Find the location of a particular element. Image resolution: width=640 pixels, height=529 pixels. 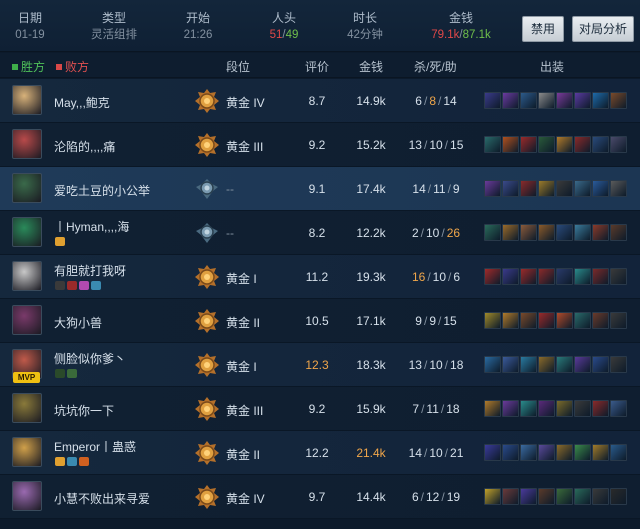

player-row: Emperor丨蛊惑 黄金 II 12.2 21.4k 14/10/21 is located at coordinates (320, 453).